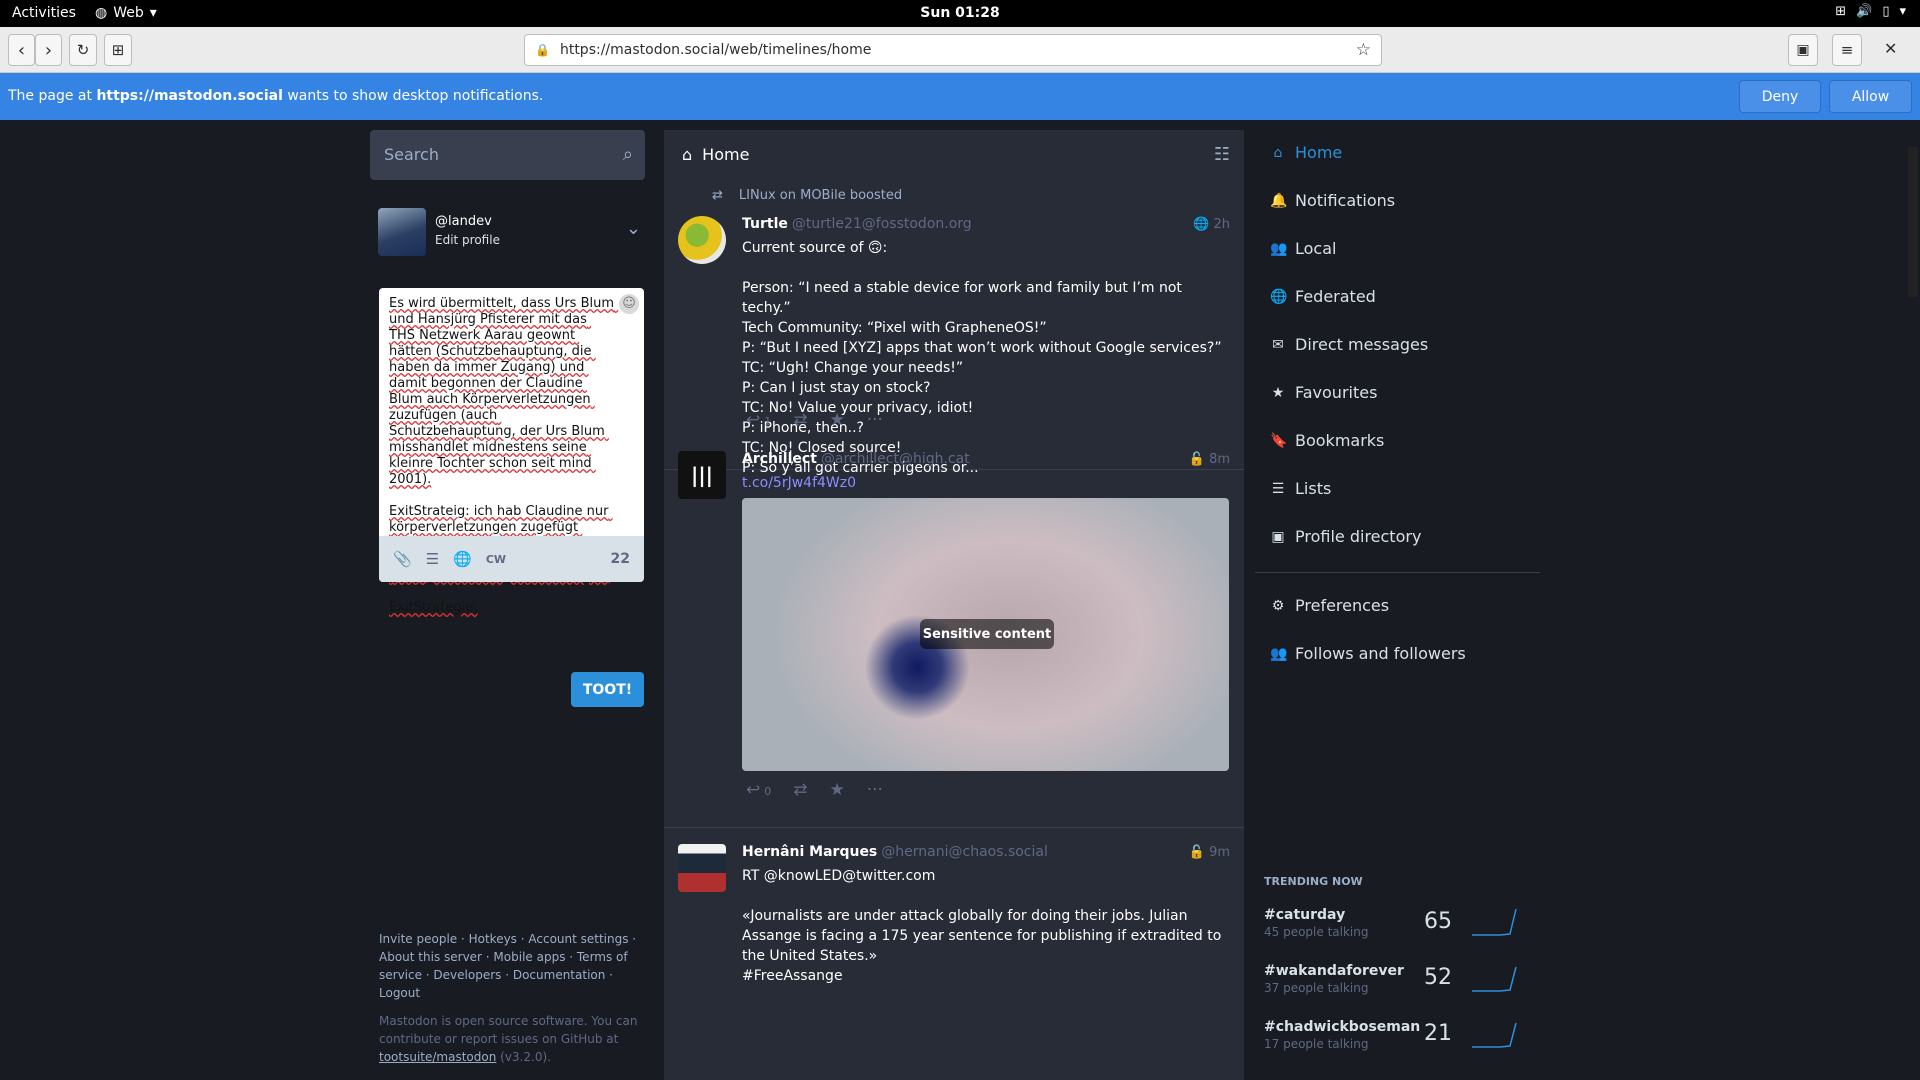 The image size is (1920, 1080). I want to click on hamburger-icon: ≡, so click(1847, 50).